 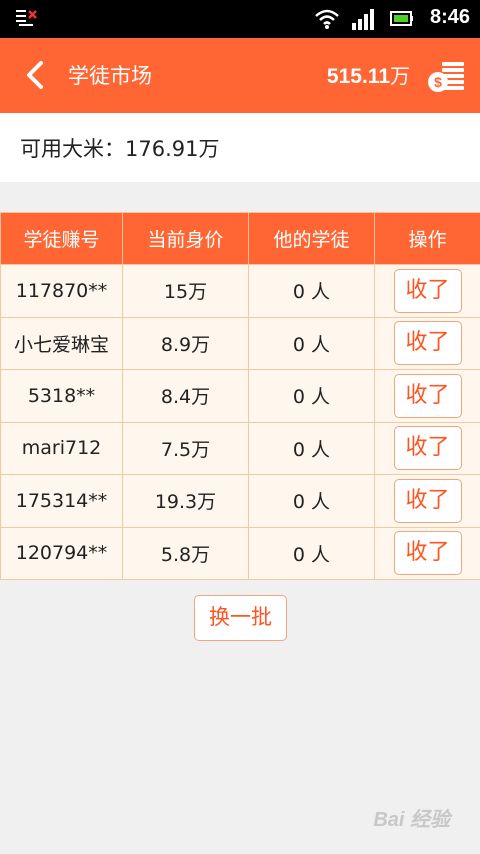 I want to click on account-cell: 小七爱琳宝, so click(x=61, y=343).